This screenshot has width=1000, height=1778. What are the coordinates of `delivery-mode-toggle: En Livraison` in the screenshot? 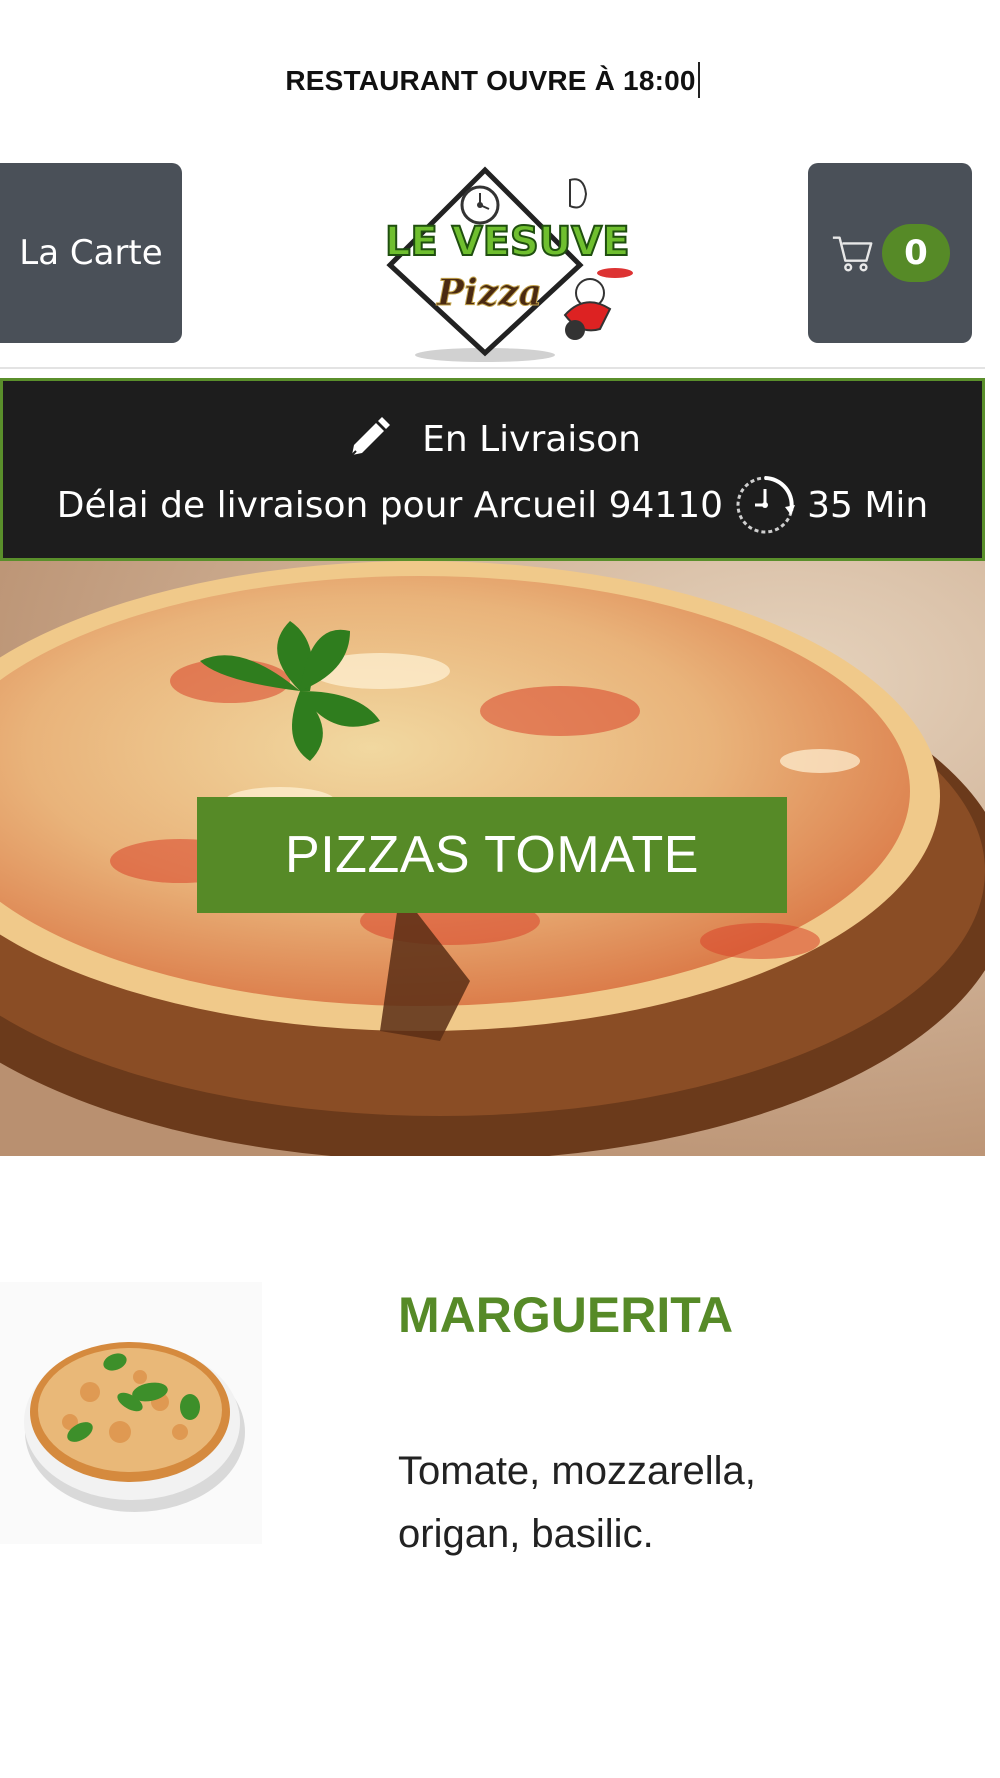 It's located at (492, 439).